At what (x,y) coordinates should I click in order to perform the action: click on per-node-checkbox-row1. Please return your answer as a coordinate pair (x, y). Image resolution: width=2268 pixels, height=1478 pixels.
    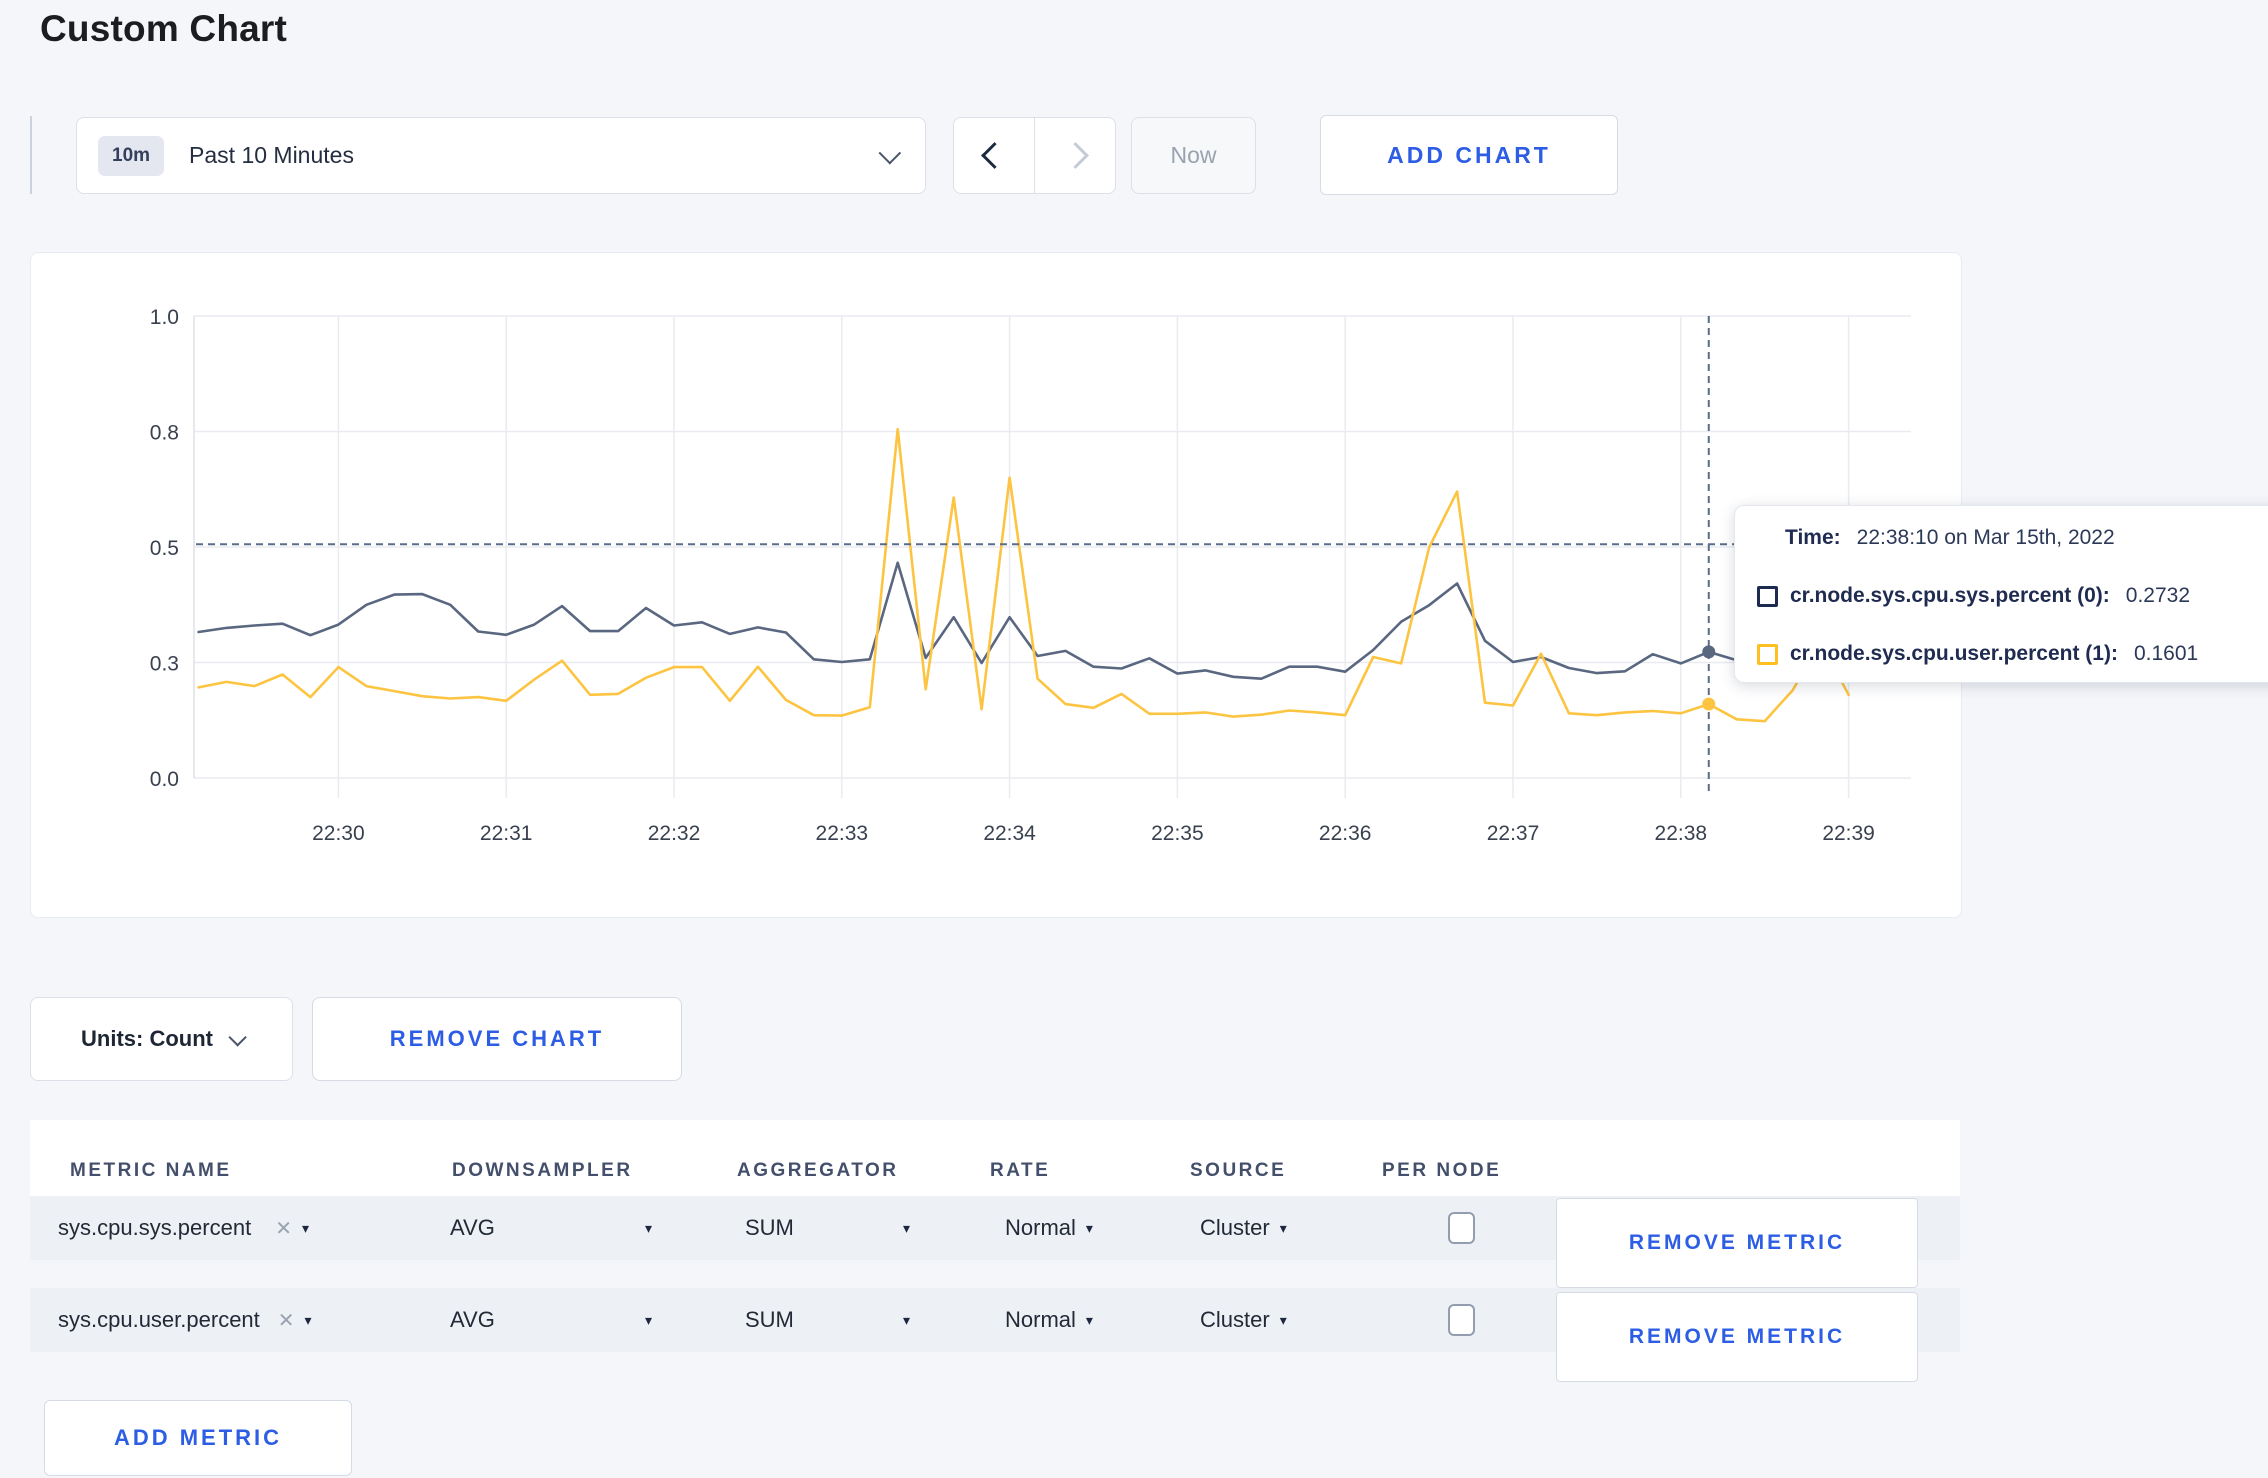
    Looking at the image, I should click on (1461, 1228).